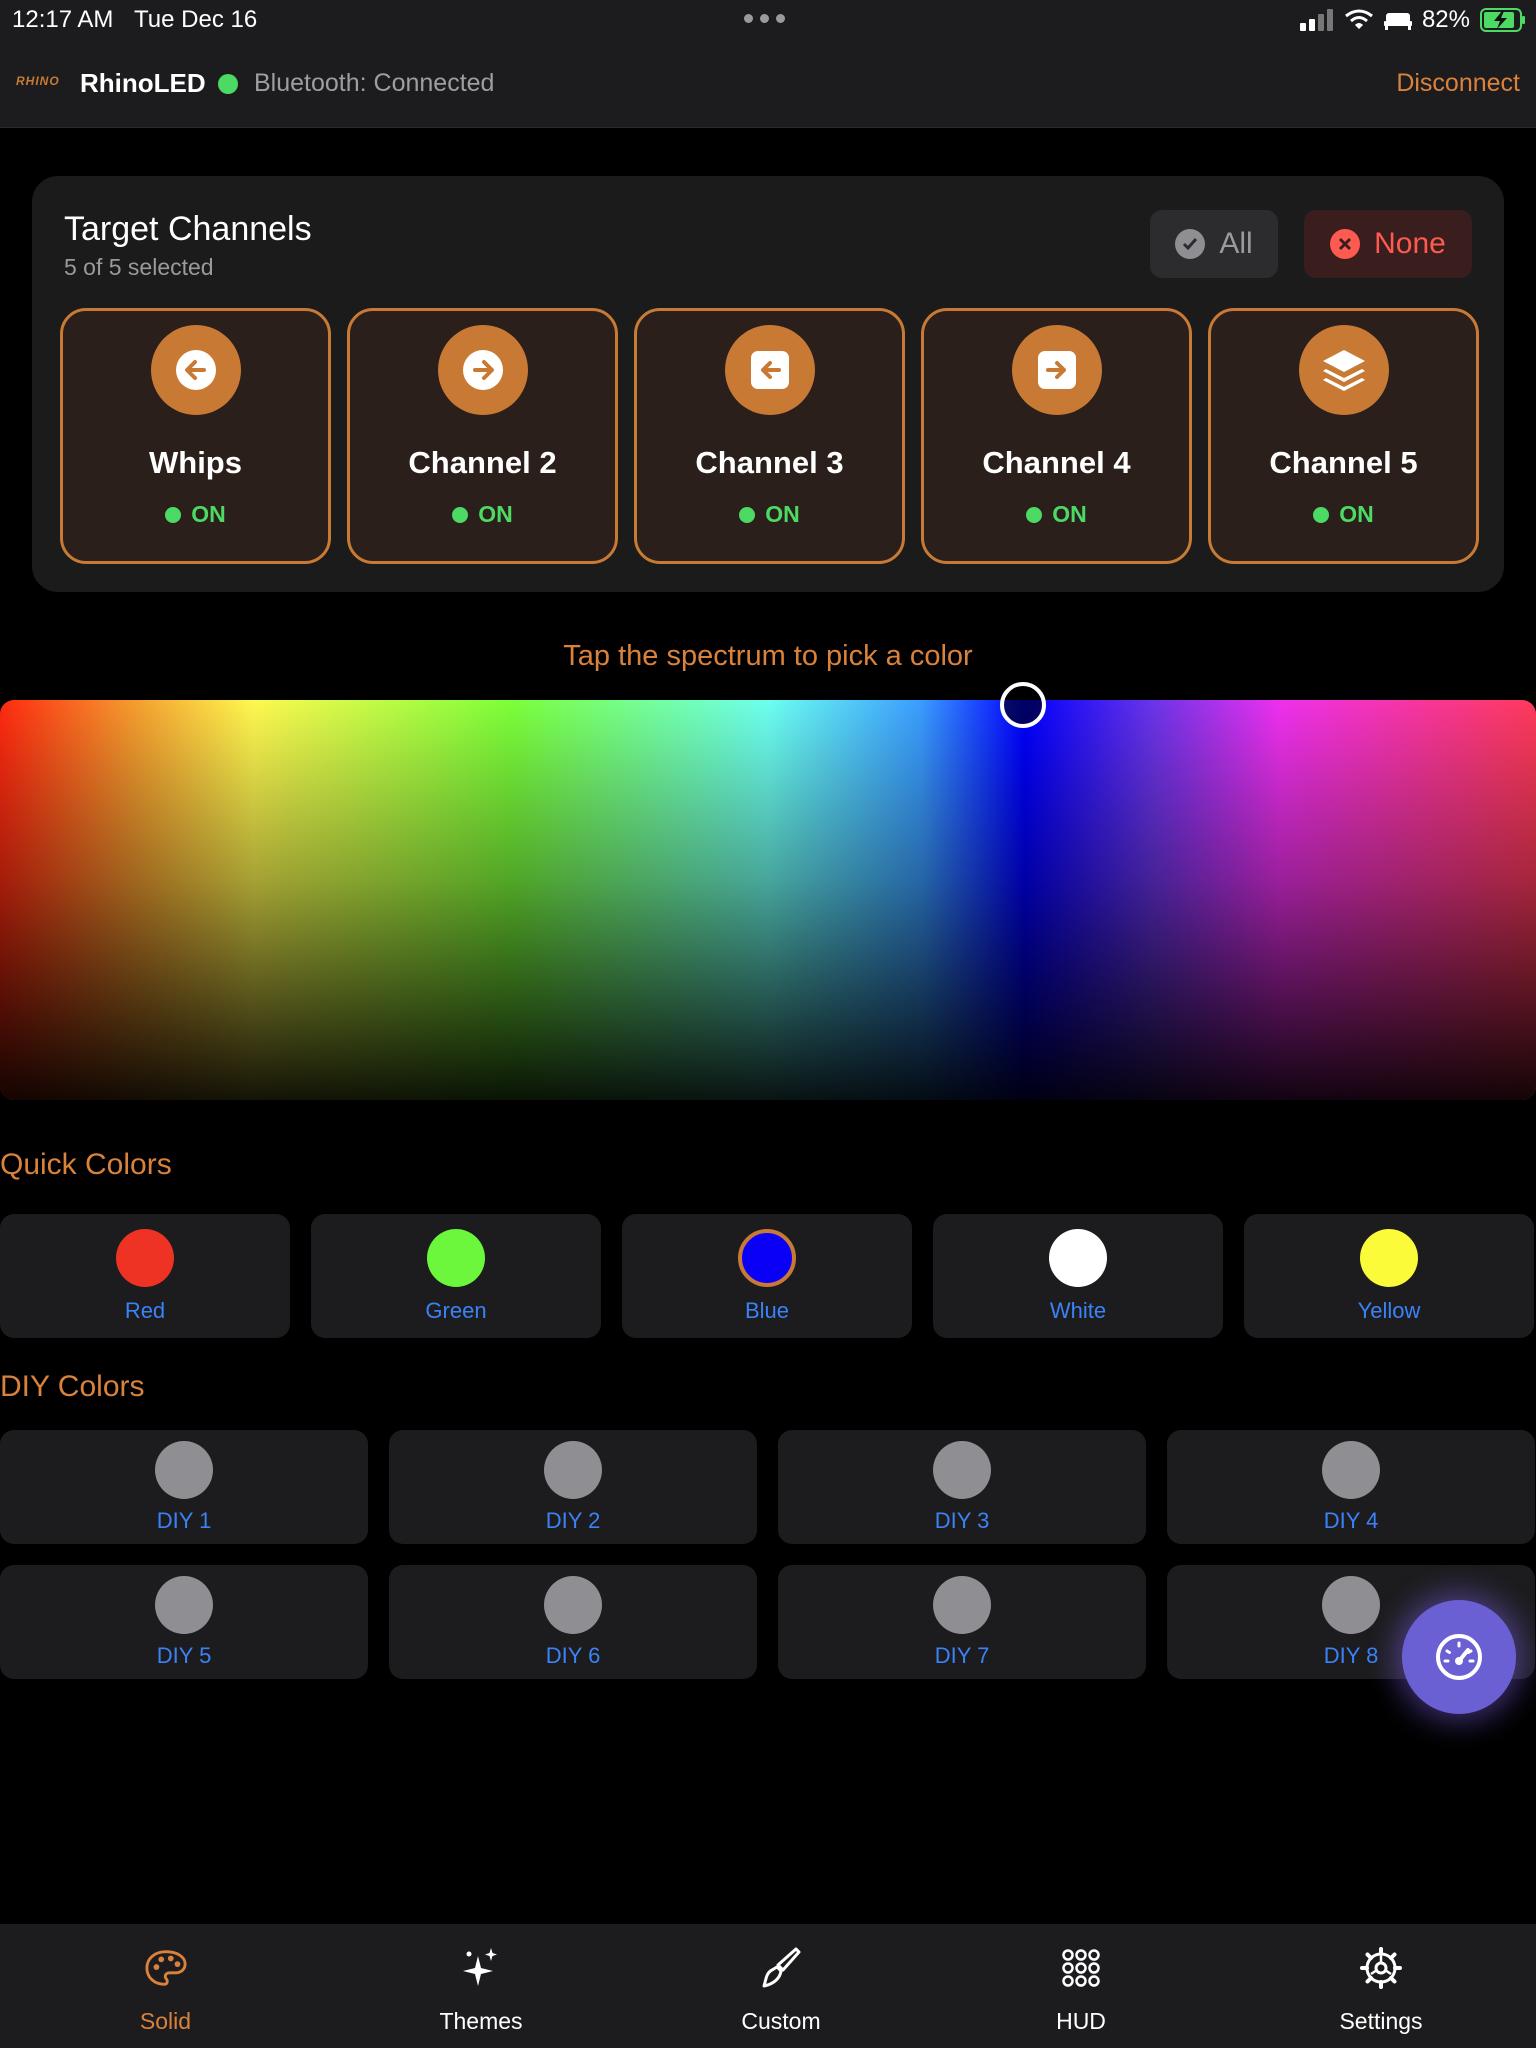 This screenshot has width=1536, height=2048. What do you see at coordinates (781, 2021) in the screenshot?
I see `tab-label: Custom` at bounding box center [781, 2021].